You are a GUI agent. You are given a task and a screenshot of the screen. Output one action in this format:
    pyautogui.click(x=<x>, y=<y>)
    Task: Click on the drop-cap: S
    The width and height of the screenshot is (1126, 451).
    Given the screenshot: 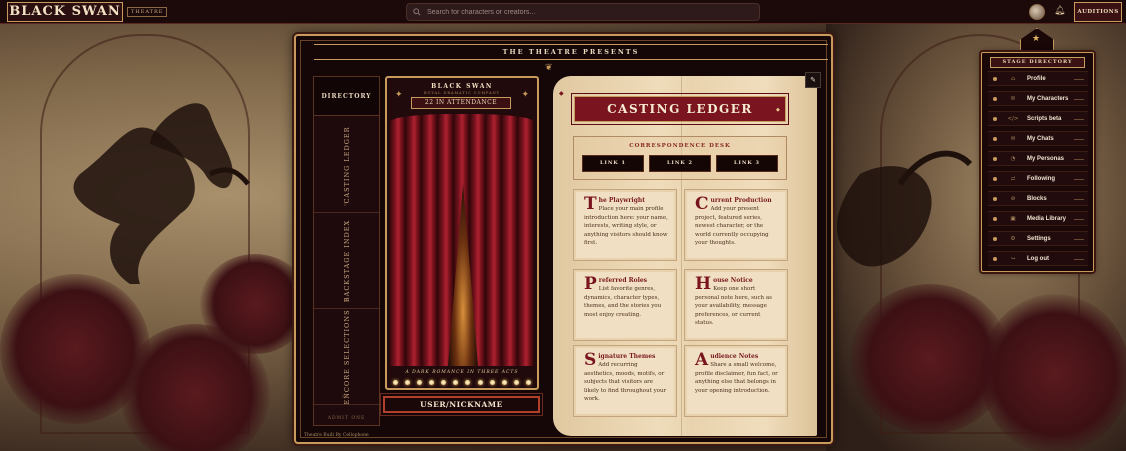 What is the action you would take?
    pyautogui.click(x=590, y=360)
    